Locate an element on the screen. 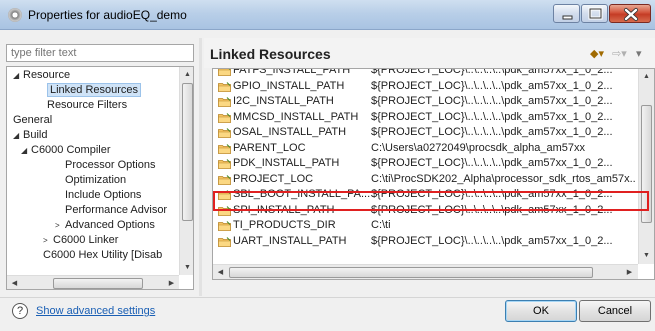 This screenshot has height=331, width=655. view-menu-icon: ▾ is located at coordinates (639, 53).